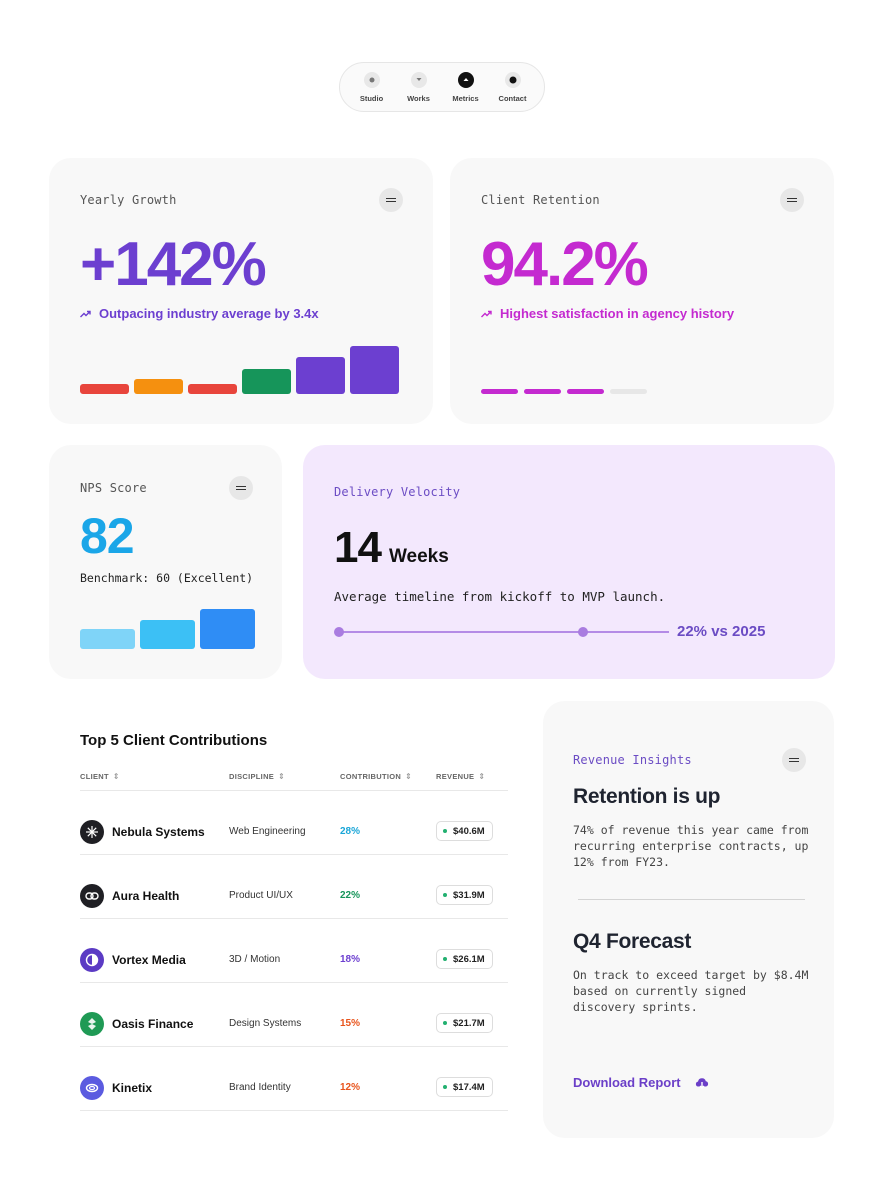 The height and width of the screenshot is (1200, 884). I want to click on velocity-number: 14, so click(358, 547).